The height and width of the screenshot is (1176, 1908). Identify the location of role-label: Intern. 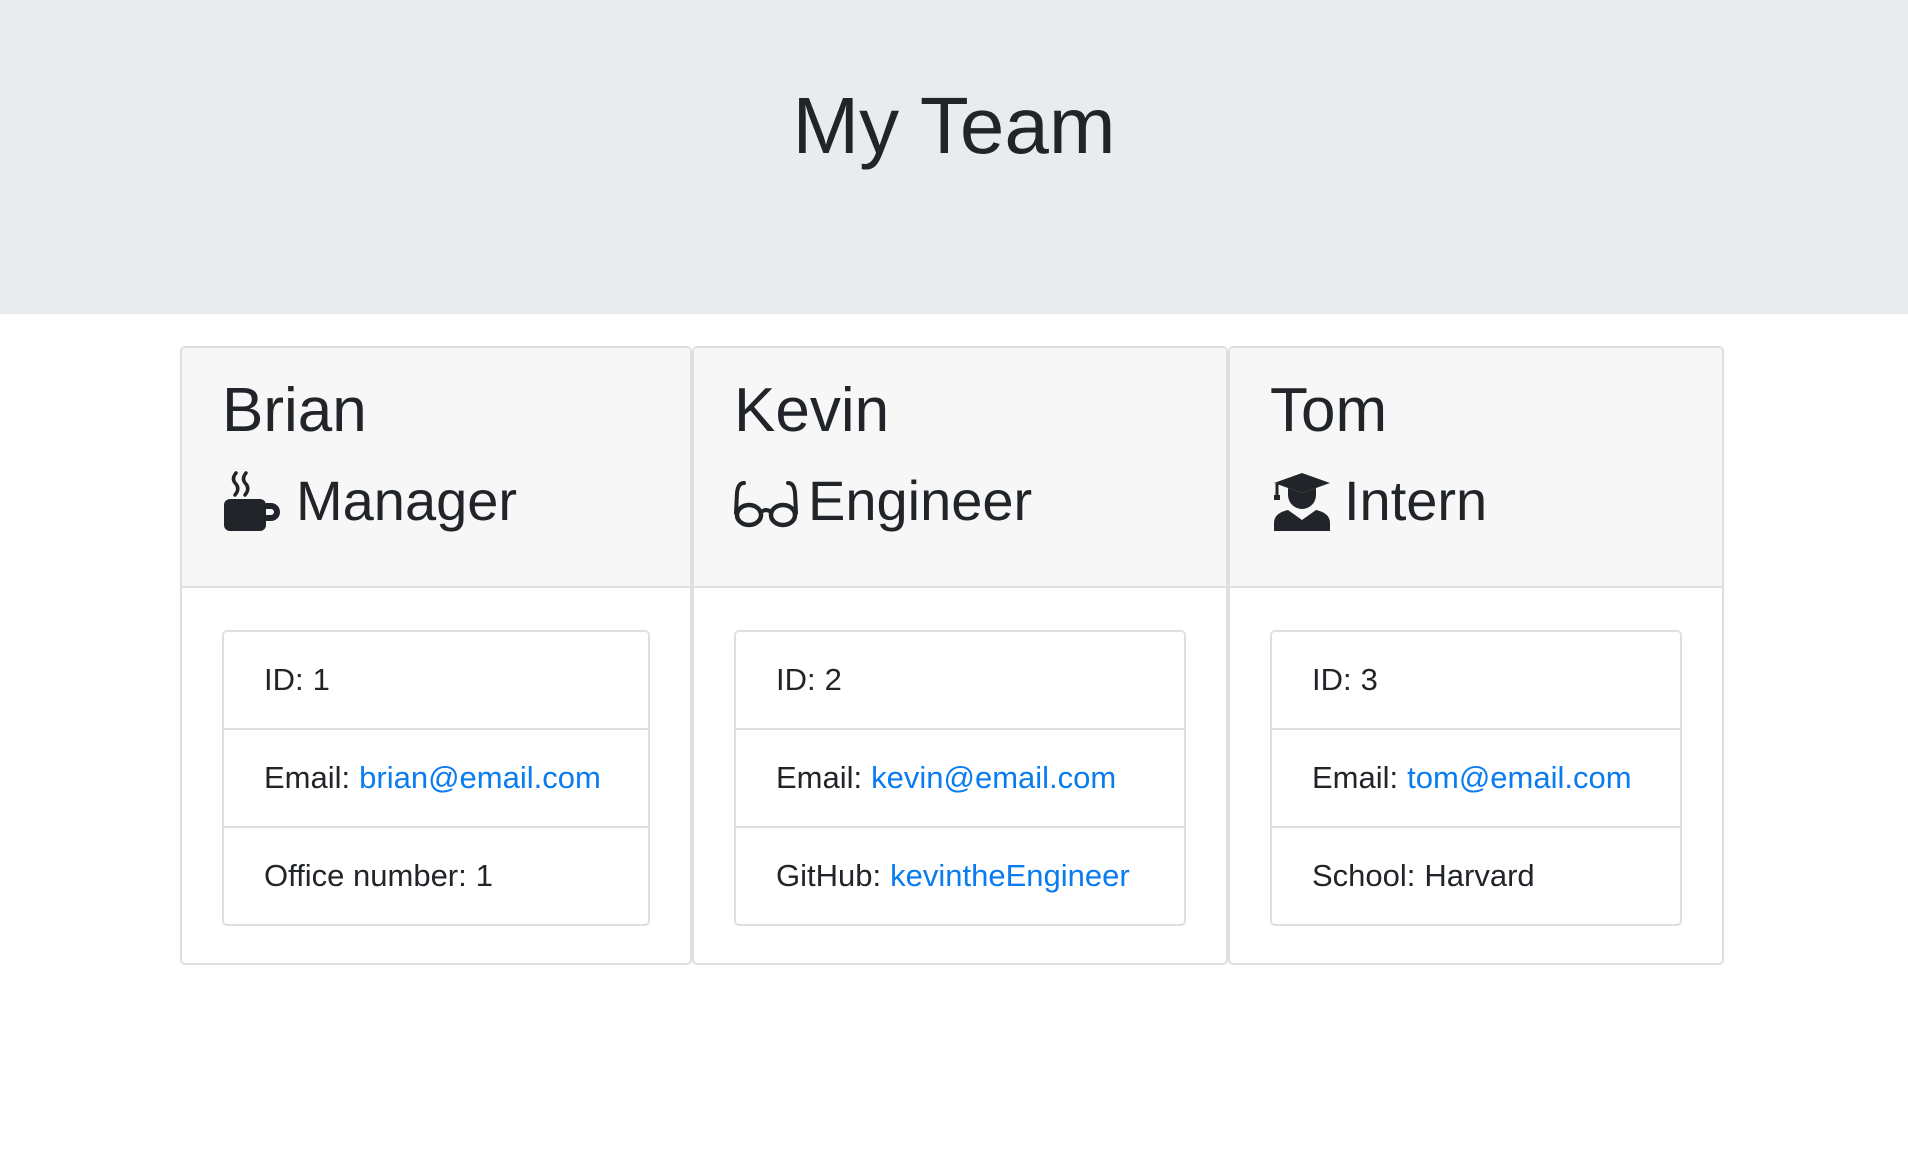
(1416, 500).